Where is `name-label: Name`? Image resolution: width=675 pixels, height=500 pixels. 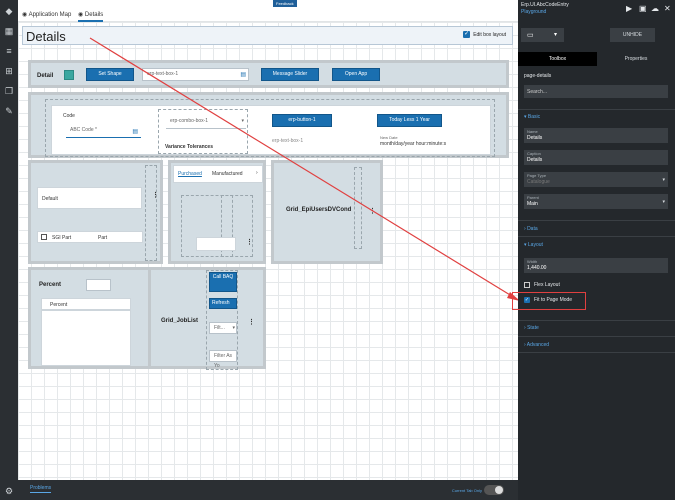
name-label: Name is located at coordinates (532, 131).